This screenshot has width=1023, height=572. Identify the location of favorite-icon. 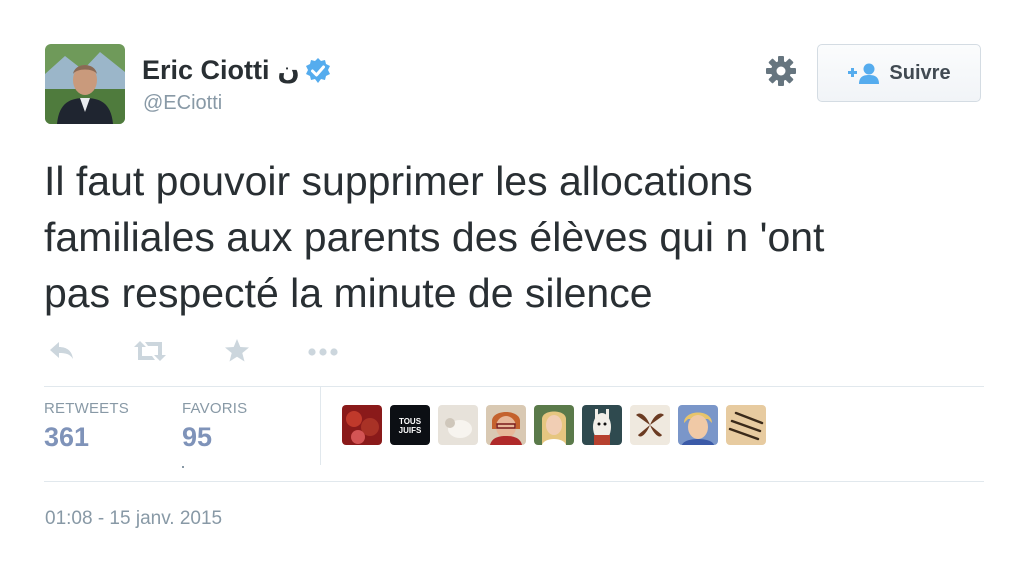
(237, 351).